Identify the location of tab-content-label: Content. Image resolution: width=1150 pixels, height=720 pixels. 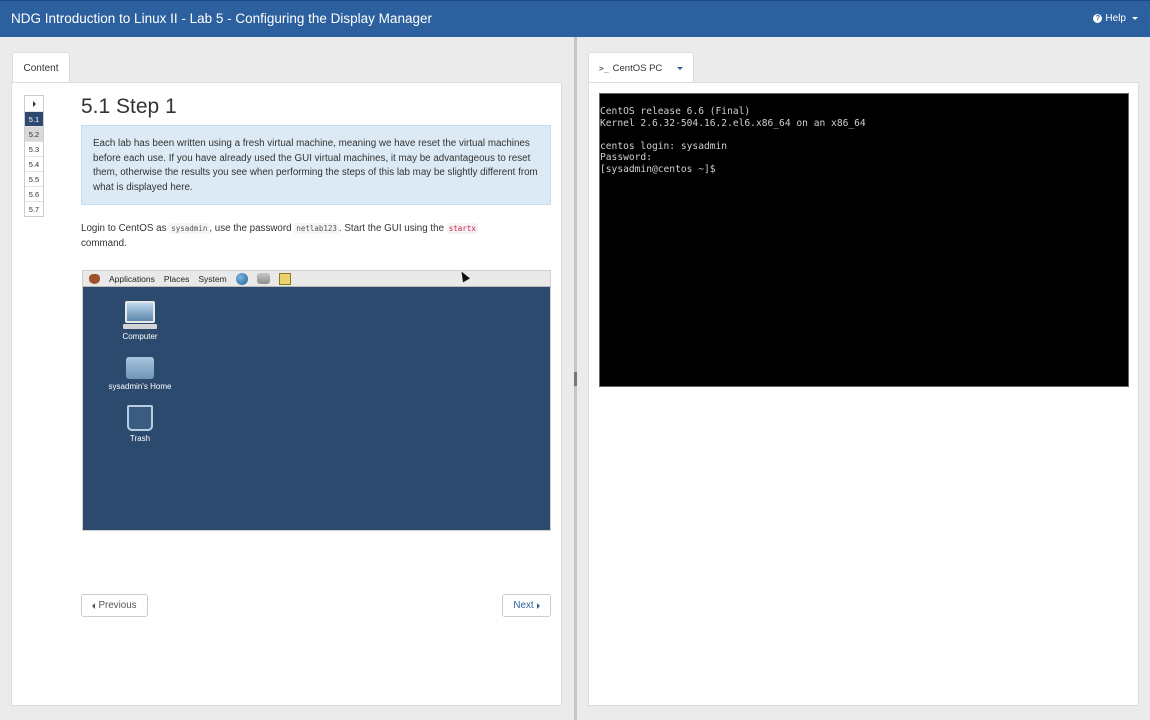
(41, 68).